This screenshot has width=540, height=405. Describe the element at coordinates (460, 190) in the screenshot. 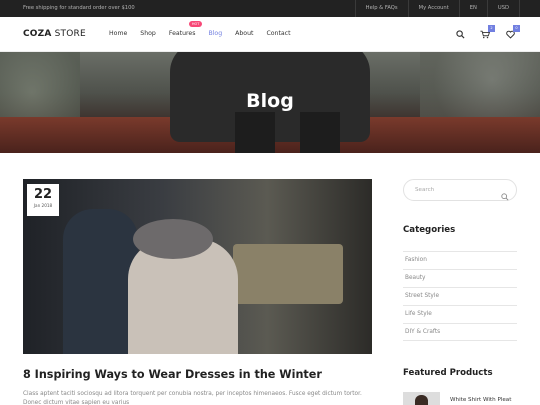

I see `search-box: Search` at that location.